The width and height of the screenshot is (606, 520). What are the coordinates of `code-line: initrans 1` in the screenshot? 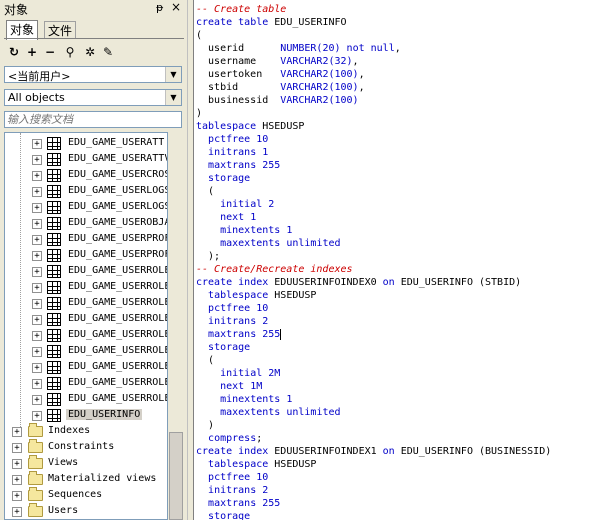 It's located at (238, 152).